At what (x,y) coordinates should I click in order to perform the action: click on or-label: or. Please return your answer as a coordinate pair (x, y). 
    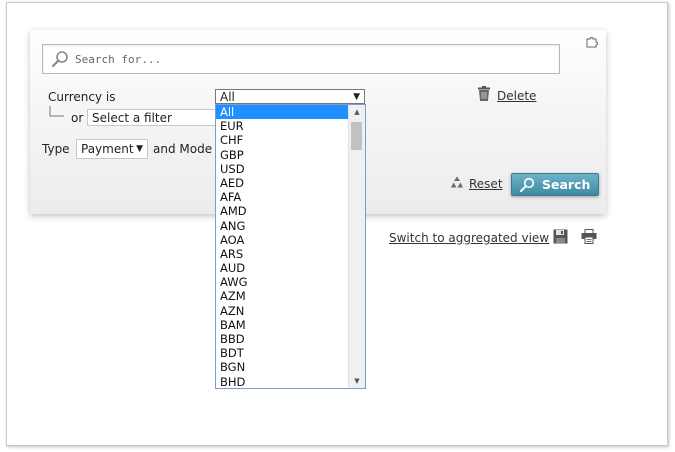
    Looking at the image, I should click on (77, 118).